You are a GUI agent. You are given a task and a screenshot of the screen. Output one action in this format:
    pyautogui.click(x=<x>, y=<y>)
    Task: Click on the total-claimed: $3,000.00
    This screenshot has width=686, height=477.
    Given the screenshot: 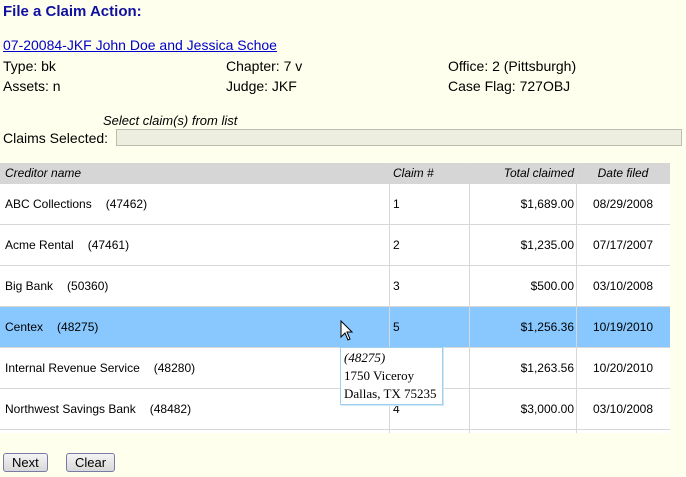 What is the action you would take?
    pyautogui.click(x=547, y=409)
    